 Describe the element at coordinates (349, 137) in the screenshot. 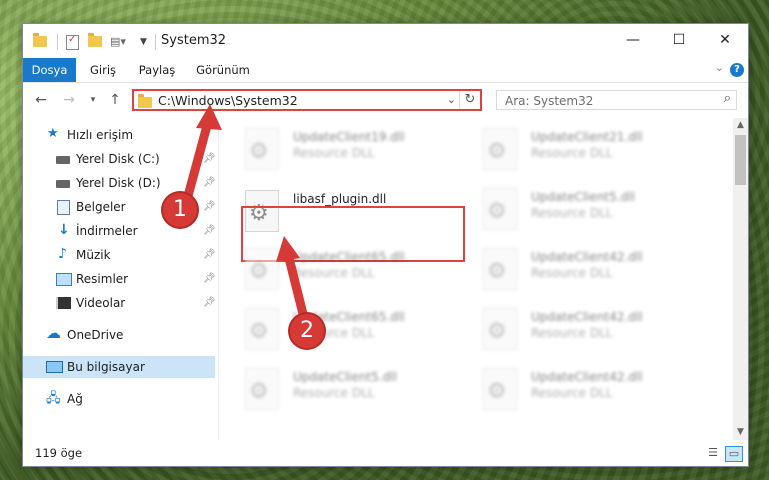

I see `file-name: UpdateClient19.dll` at that location.